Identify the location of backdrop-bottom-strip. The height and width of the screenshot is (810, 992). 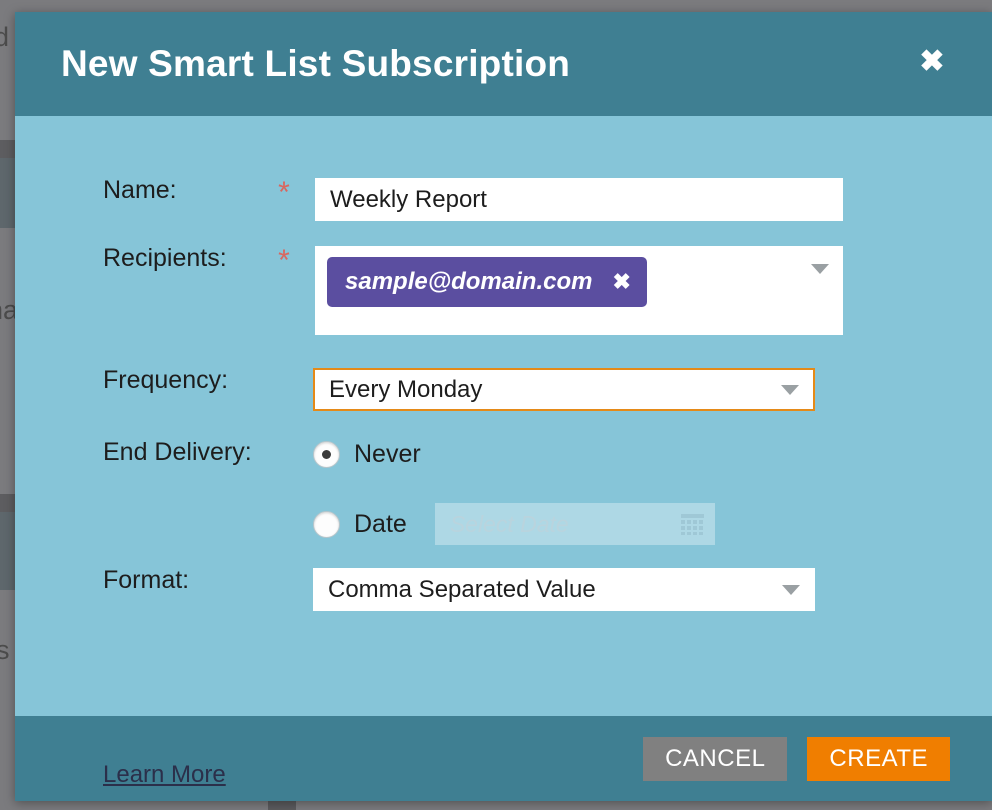
(496, 805).